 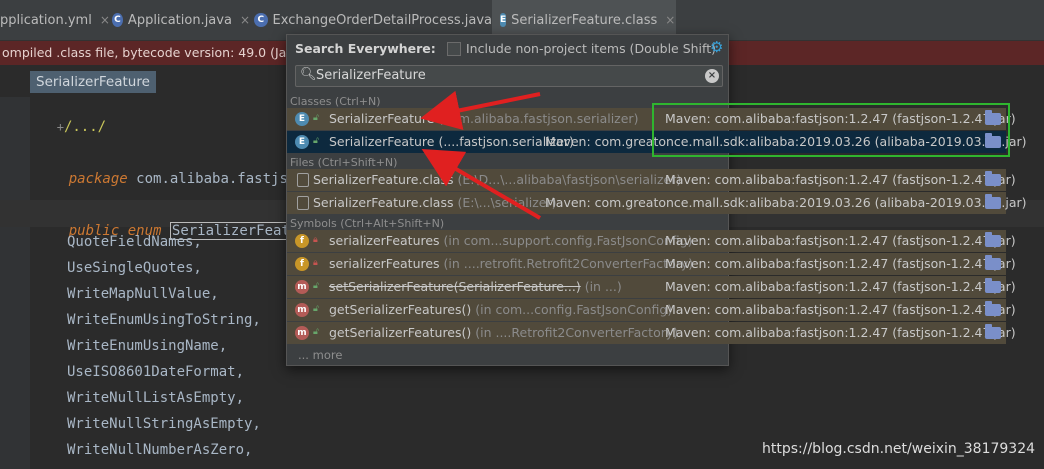 I want to click on editor-gutter, so click(x=15, y=283).